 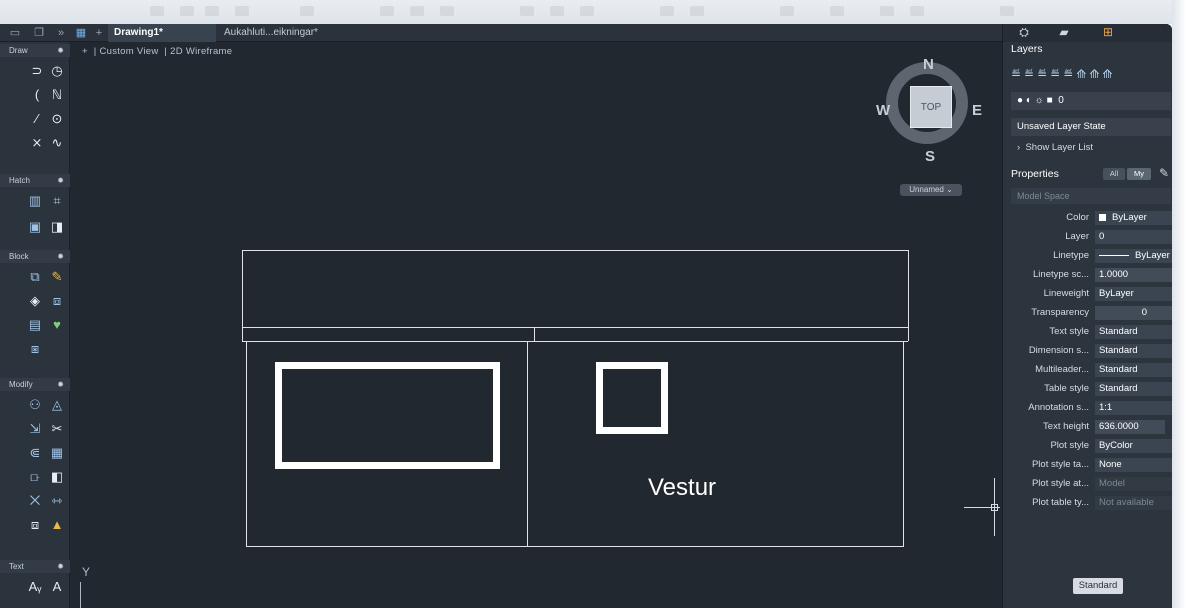 I want to click on standard-button: Standard, so click(x=1098, y=586).